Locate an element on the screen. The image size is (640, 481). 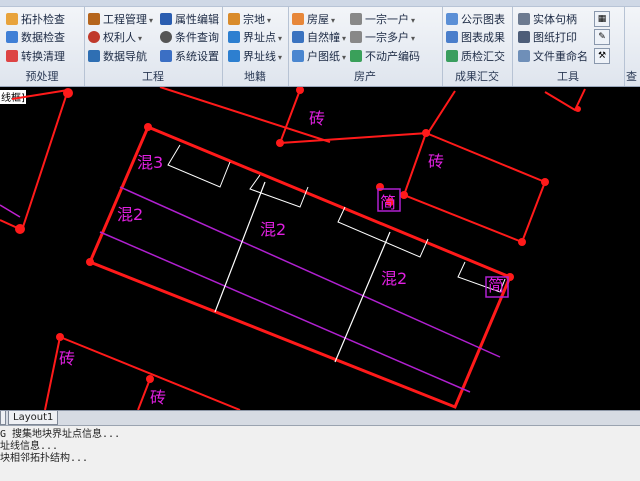
label-mixed-2-a: 混2 is located at coordinates (130, 214).